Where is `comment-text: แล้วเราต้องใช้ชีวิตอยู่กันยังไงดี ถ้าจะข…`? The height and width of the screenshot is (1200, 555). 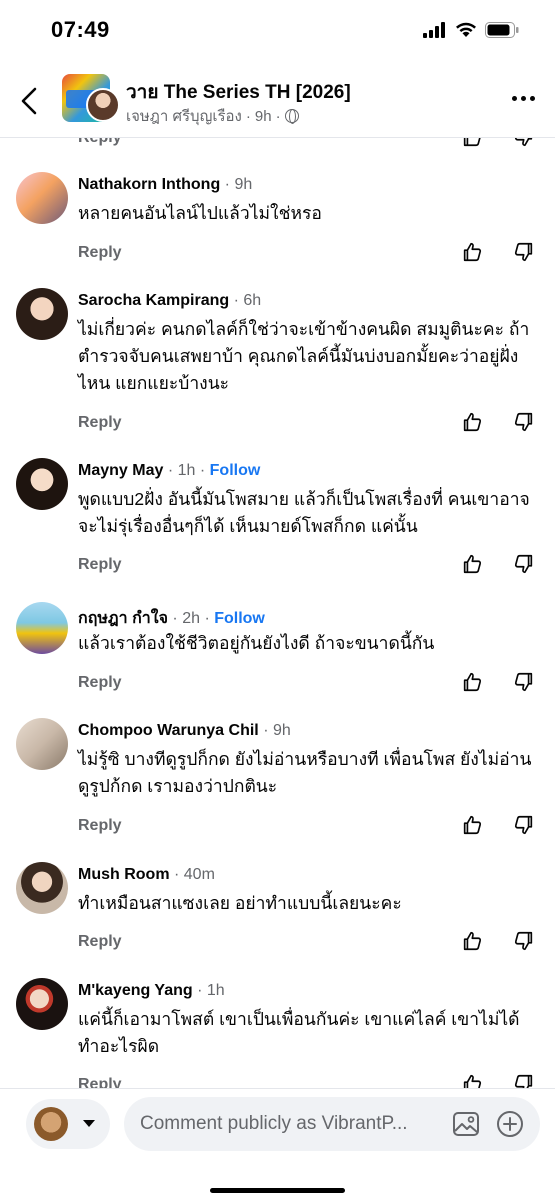
comment-text: แล้วเราต้องใช้ชีวิตอยู่กันยังไงดี ถ้าจะข… is located at coordinates (256, 643).